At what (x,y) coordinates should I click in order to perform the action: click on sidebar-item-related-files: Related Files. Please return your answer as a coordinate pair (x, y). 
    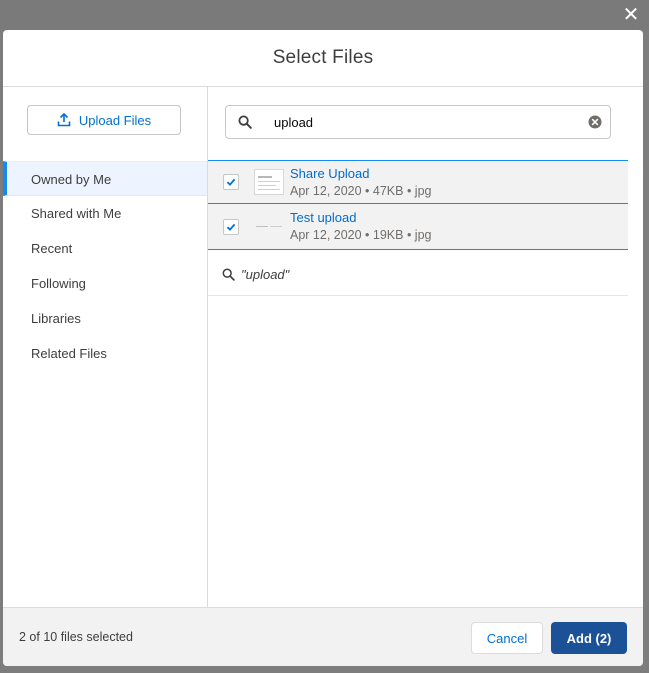
    Looking at the image, I should click on (105, 353).